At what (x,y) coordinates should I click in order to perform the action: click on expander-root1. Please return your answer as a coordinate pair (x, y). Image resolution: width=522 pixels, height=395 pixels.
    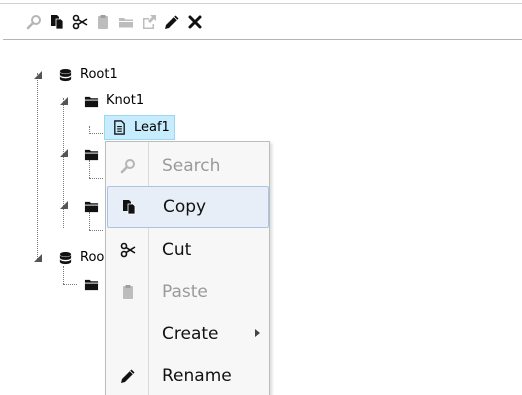
    Looking at the image, I should click on (38, 75).